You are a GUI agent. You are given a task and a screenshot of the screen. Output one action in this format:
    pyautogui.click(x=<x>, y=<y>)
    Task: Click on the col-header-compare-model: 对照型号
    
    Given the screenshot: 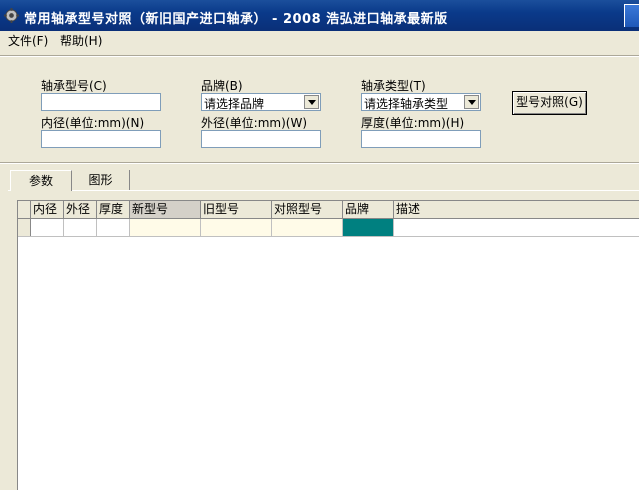 What is the action you would take?
    pyautogui.click(x=307, y=209)
    